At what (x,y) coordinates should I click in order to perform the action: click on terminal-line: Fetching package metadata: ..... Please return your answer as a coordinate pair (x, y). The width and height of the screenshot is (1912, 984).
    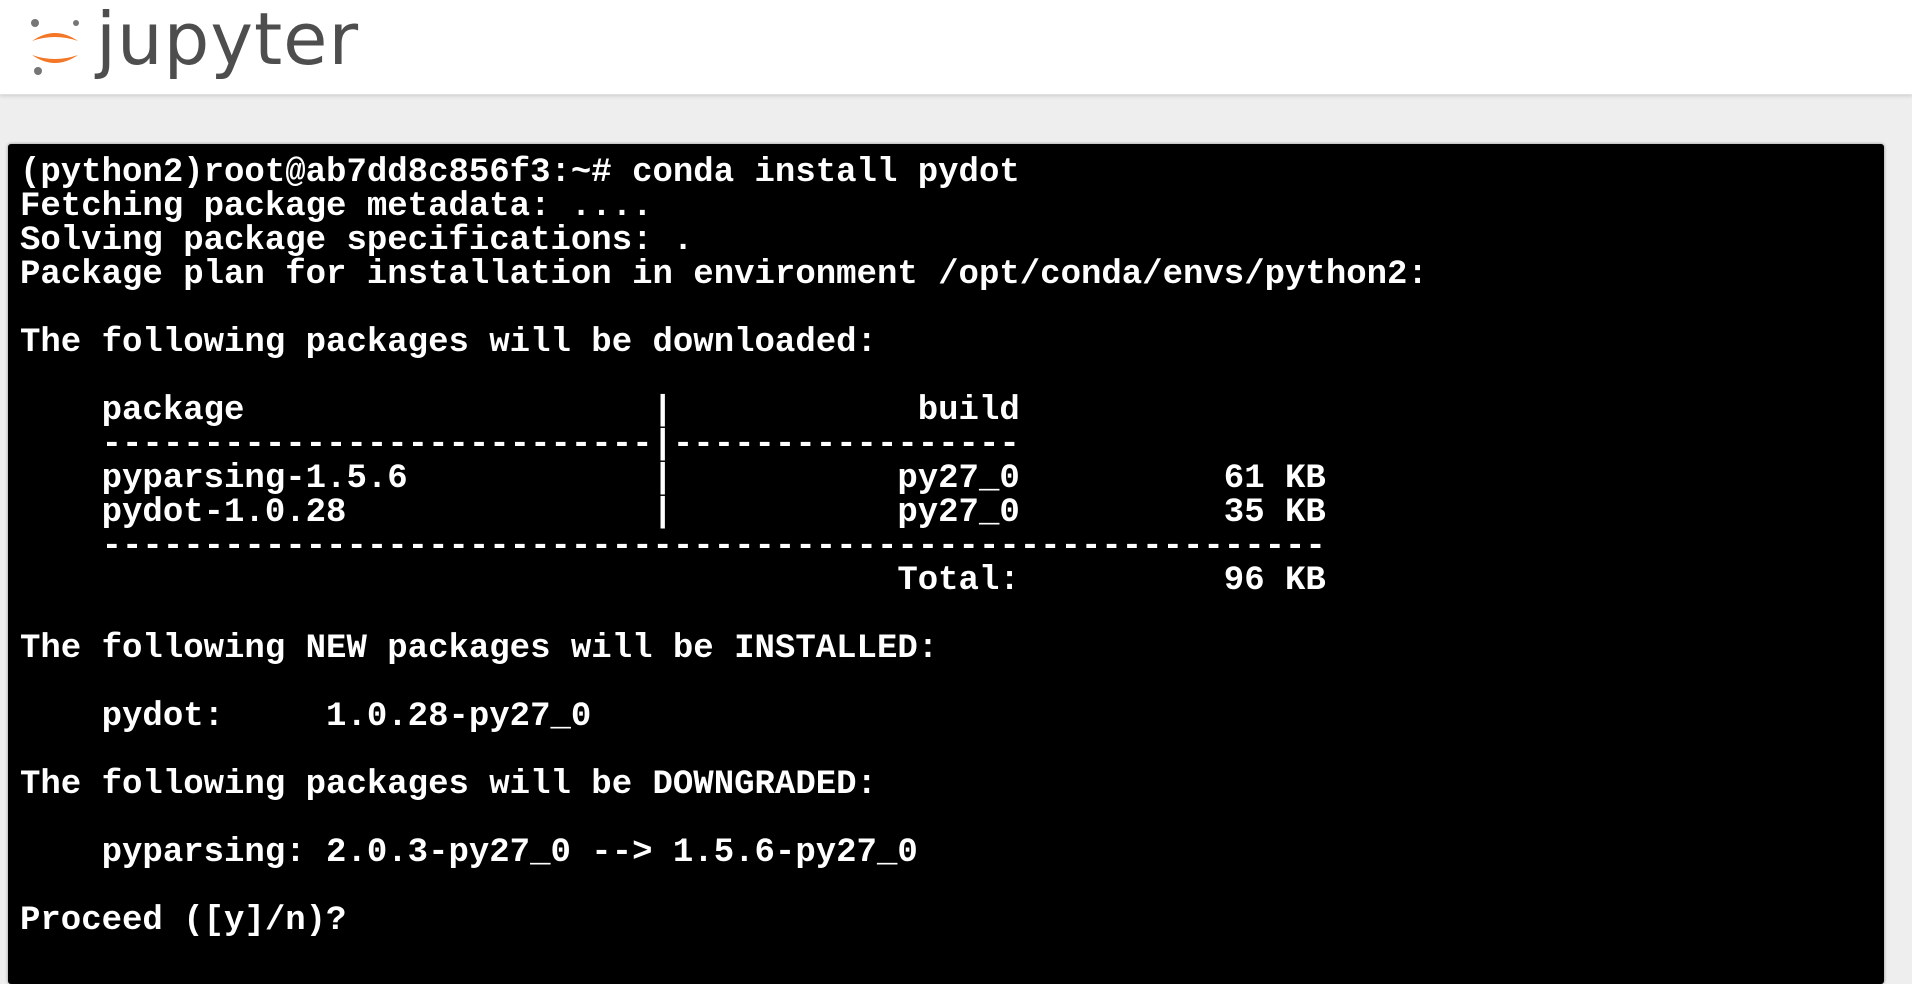
    Looking at the image, I should click on (336, 207).